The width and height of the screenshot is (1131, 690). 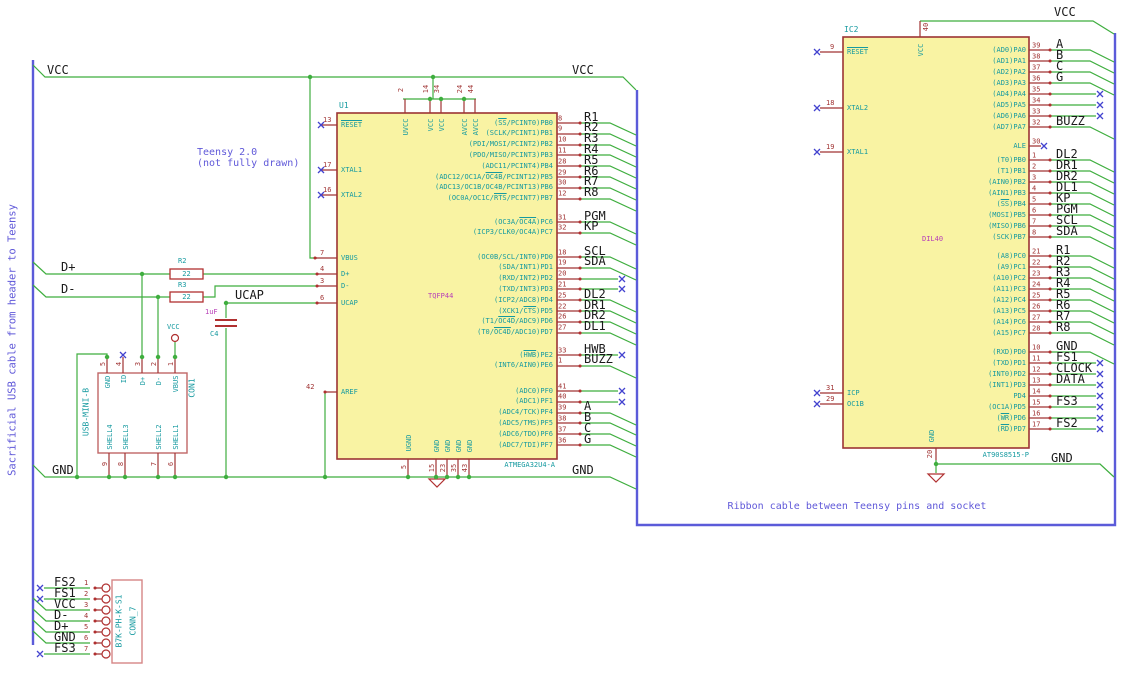 What do you see at coordinates (595, 326) in the screenshot?
I see `net-label: DL1` at bounding box center [595, 326].